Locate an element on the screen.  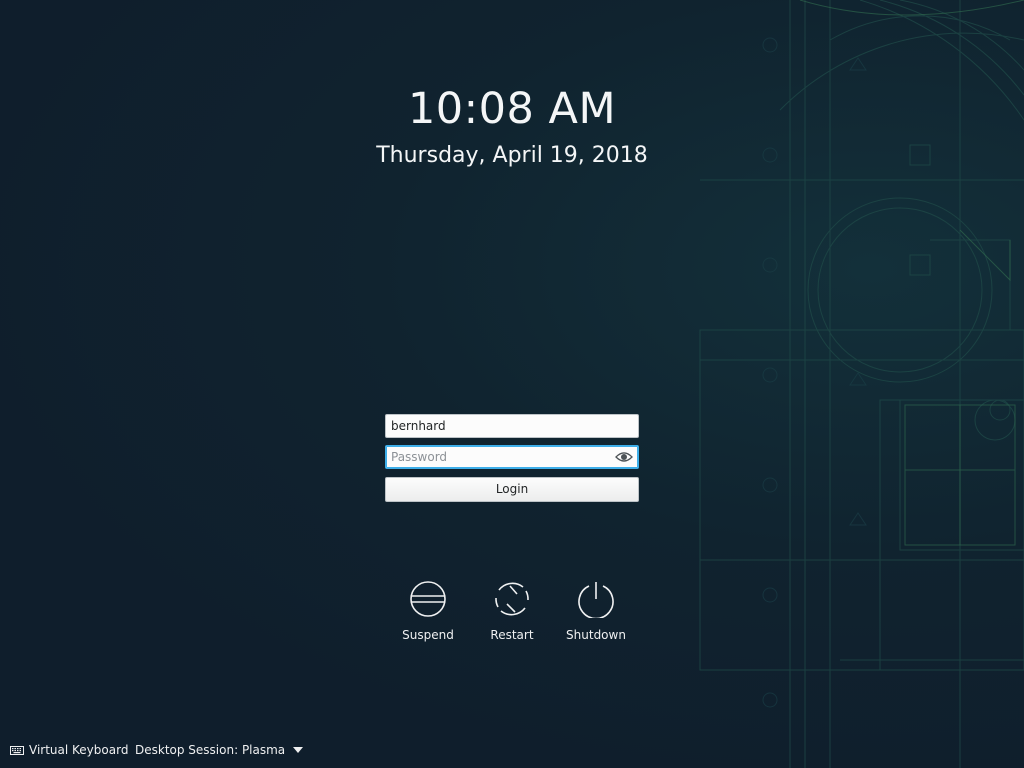
virtual-keyboard-button: Virtual Keyboard is located at coordinates (69, 750).